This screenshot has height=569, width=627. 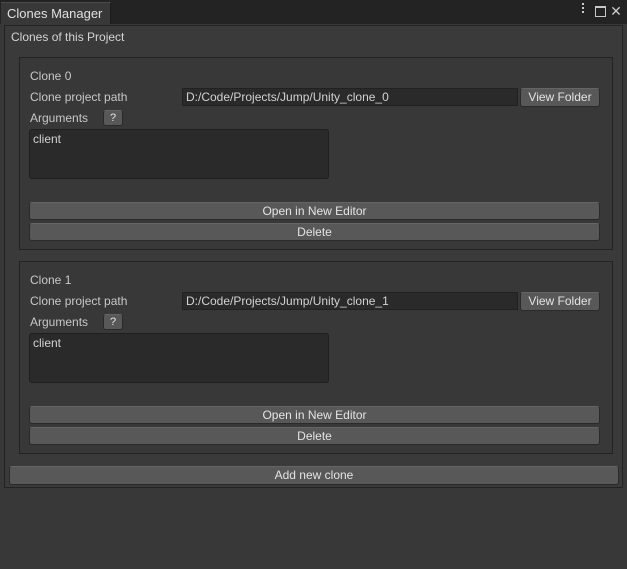 What do you see at coordinates (350, 301) in the screenshot?
I see `clone-path-field: D:/Code/Projects/Jump/Unity_clone_1` at bounding box center [350, 301].